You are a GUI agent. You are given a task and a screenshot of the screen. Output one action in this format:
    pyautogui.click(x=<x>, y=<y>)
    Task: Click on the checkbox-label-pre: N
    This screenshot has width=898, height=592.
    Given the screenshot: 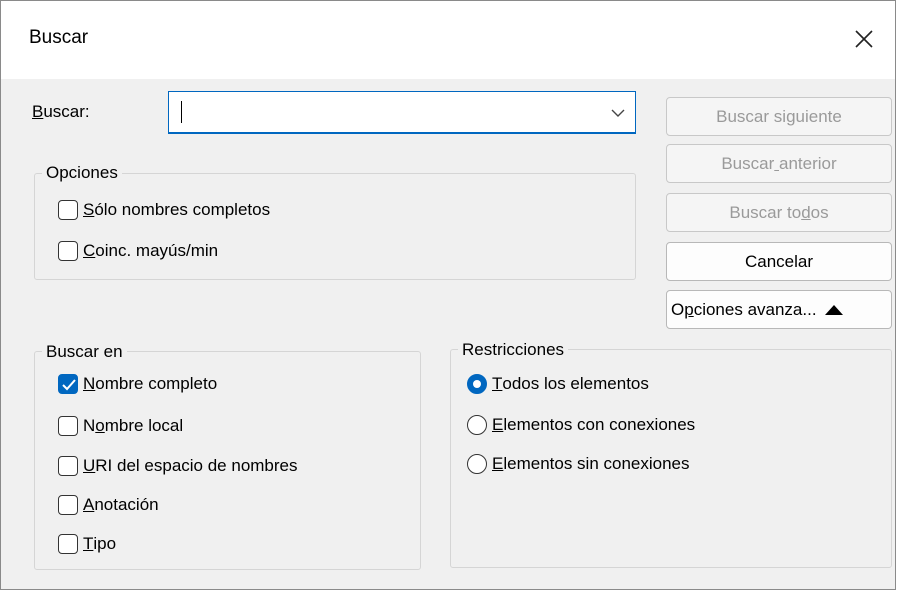 What is the action you would take?
    pyautogui.click(x=89, y=425)
    